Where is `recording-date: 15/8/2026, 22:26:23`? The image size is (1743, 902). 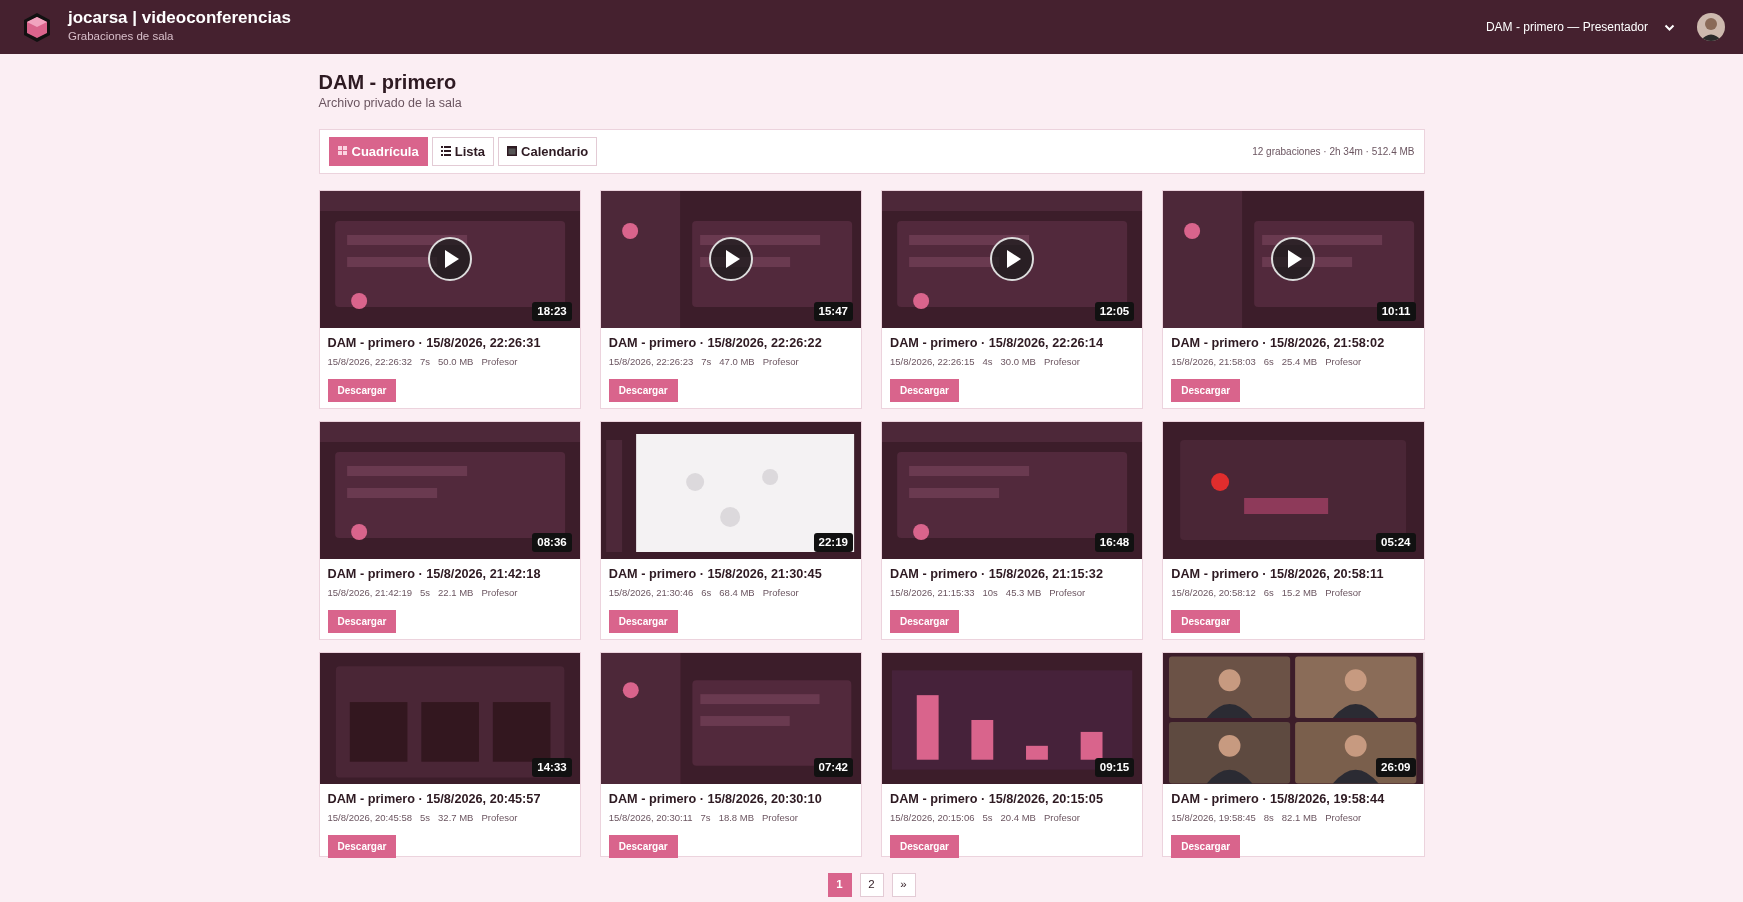 recording-date: 15/8/2026, 22:26:23 is located at coordinates (651, 362).